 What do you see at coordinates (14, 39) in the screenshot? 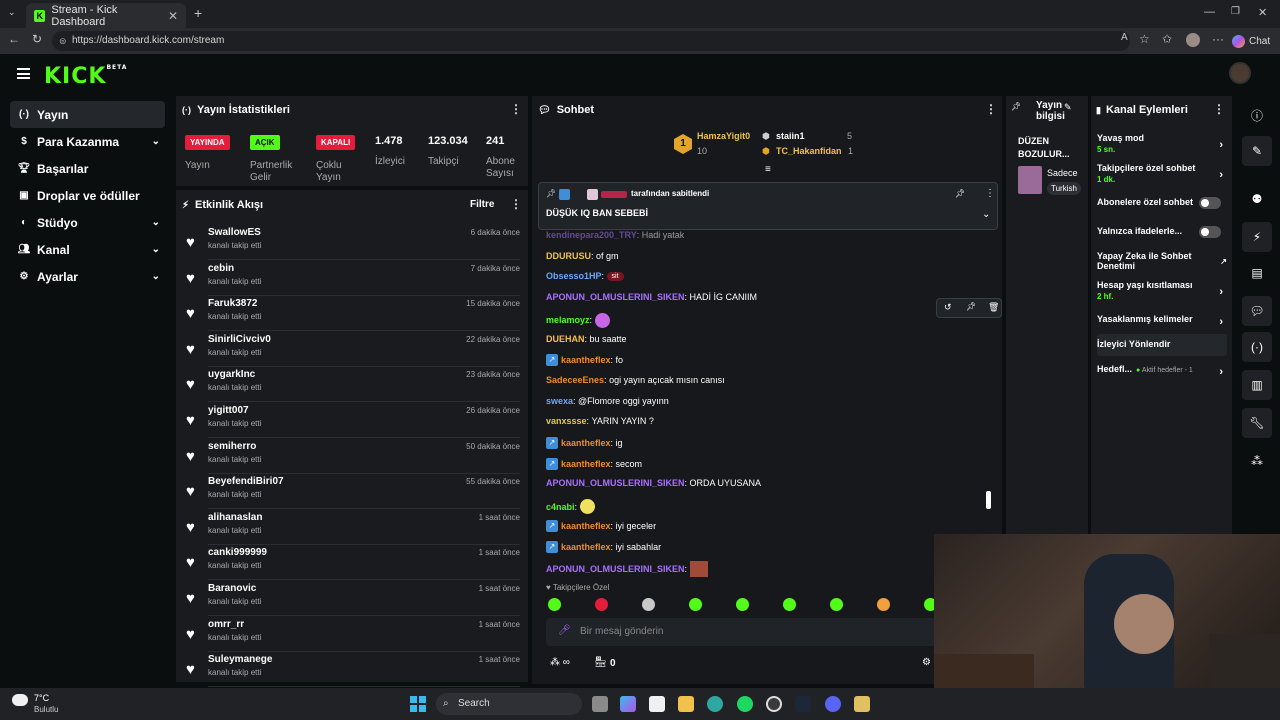
I see `back-icon: ←` at bounding box center [14, 39].